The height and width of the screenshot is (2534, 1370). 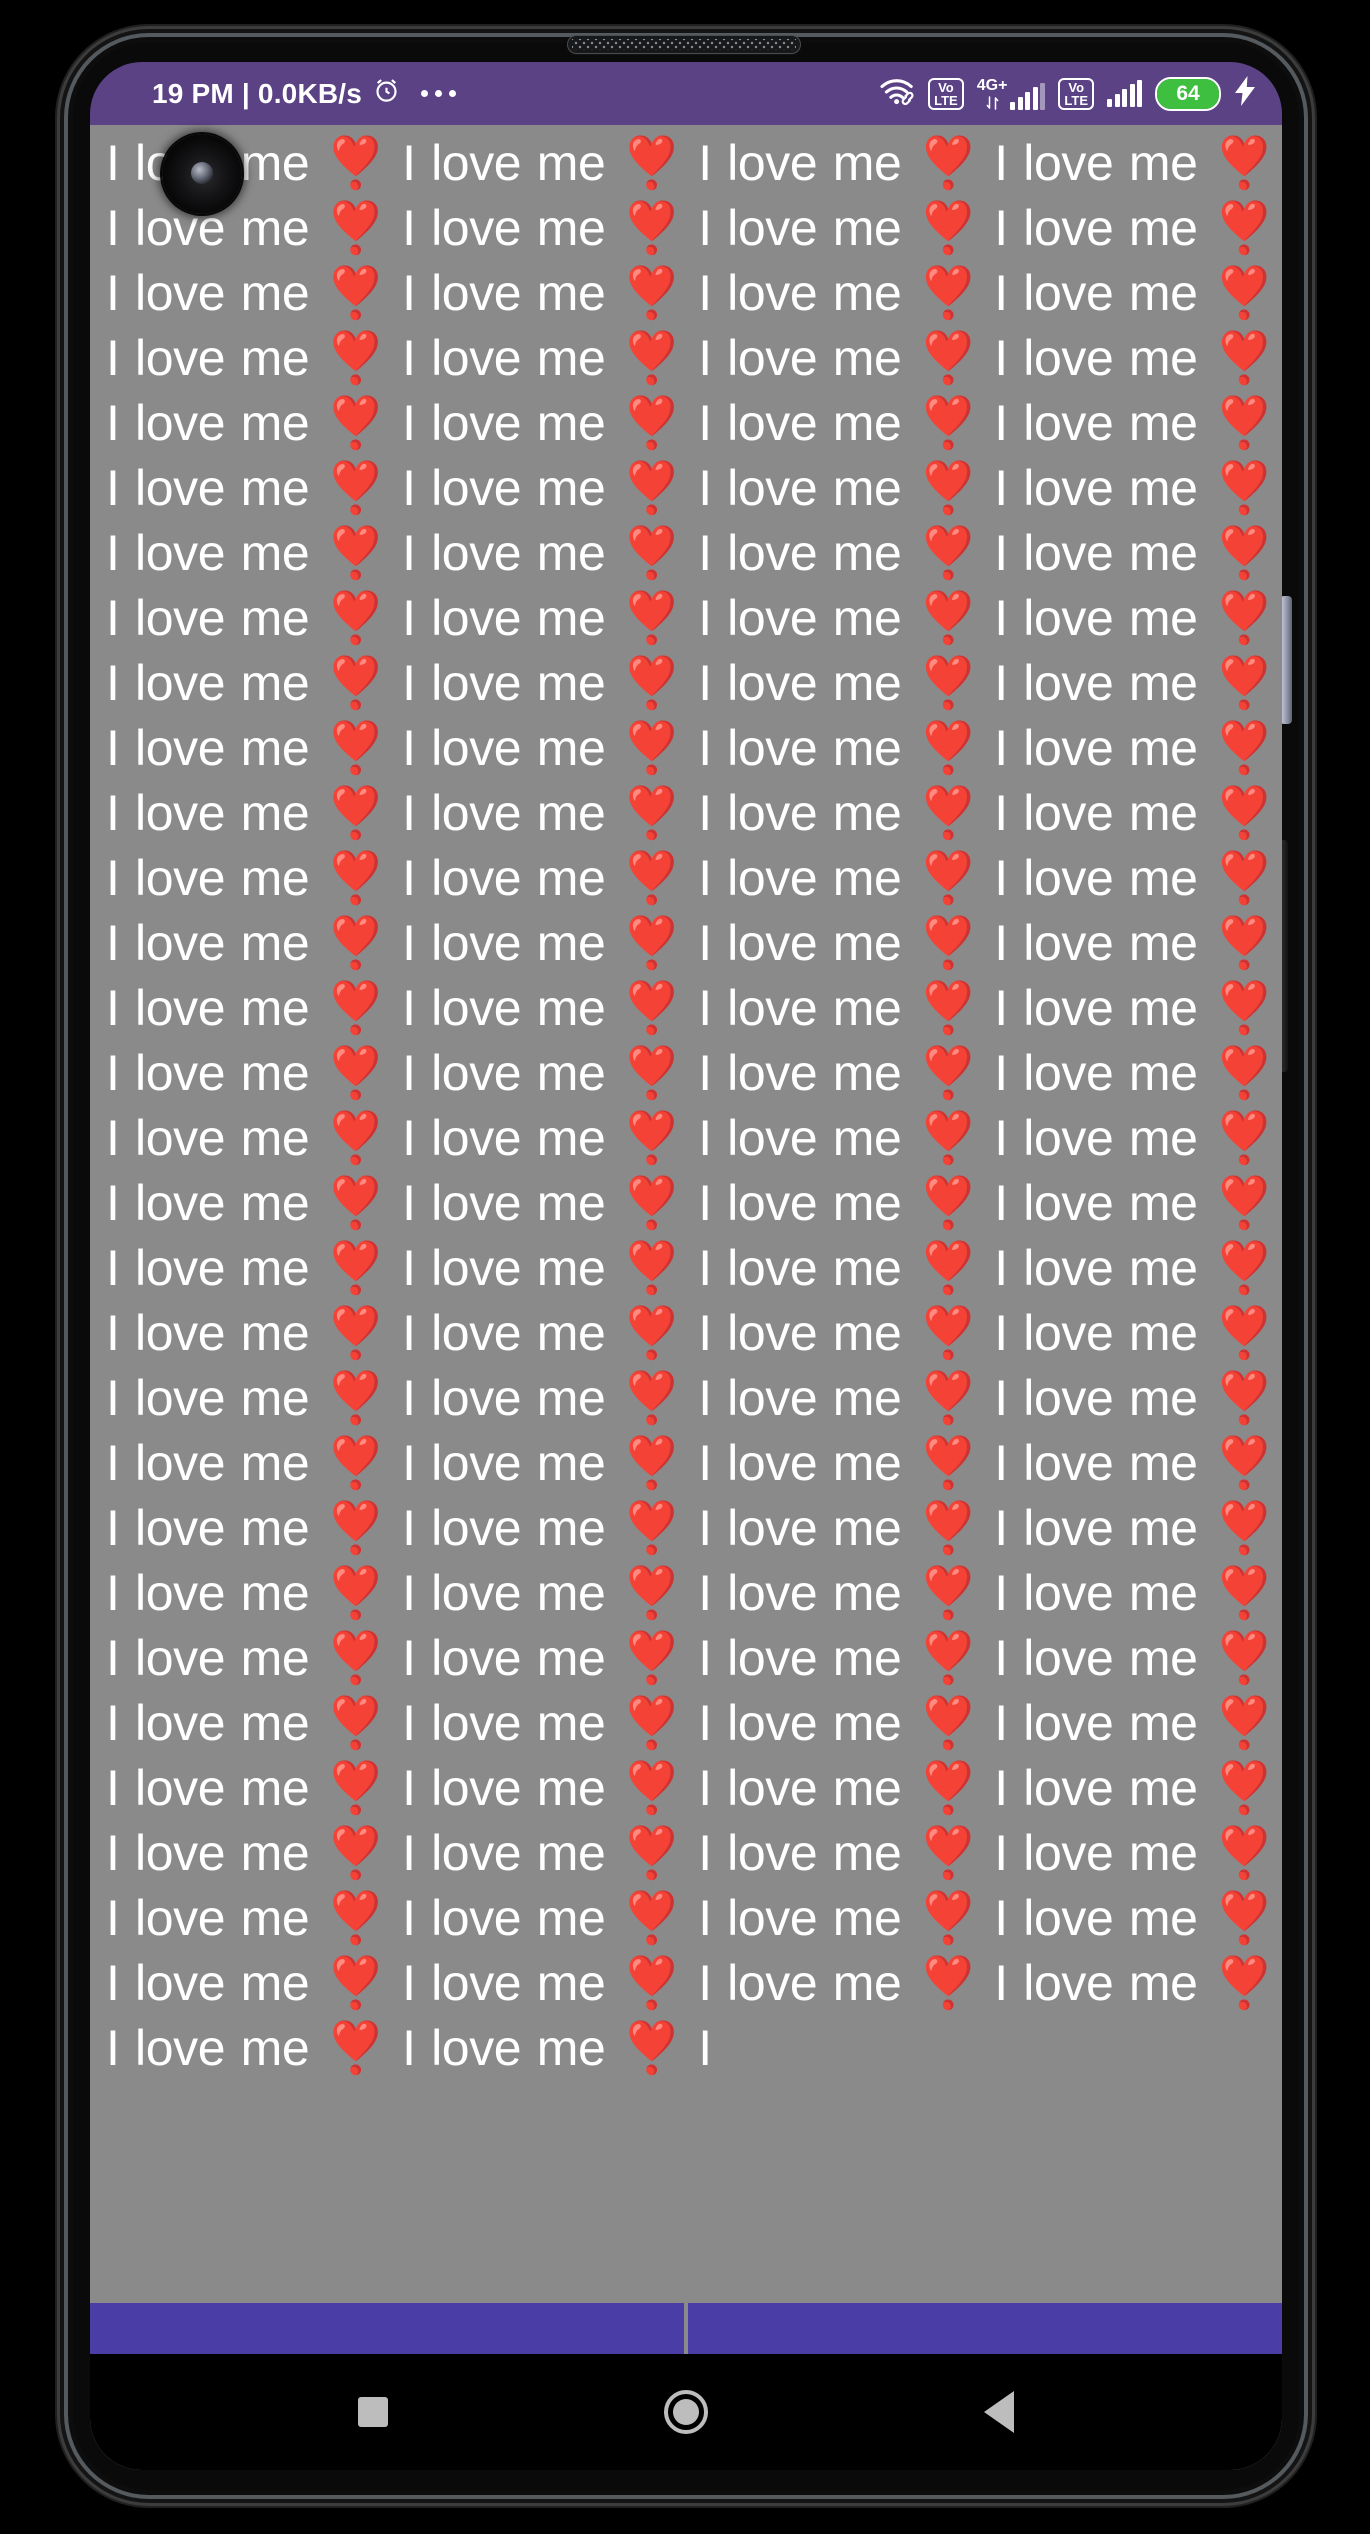 I want to click on signal-bars-sim2, so click(x=1124, y=93).